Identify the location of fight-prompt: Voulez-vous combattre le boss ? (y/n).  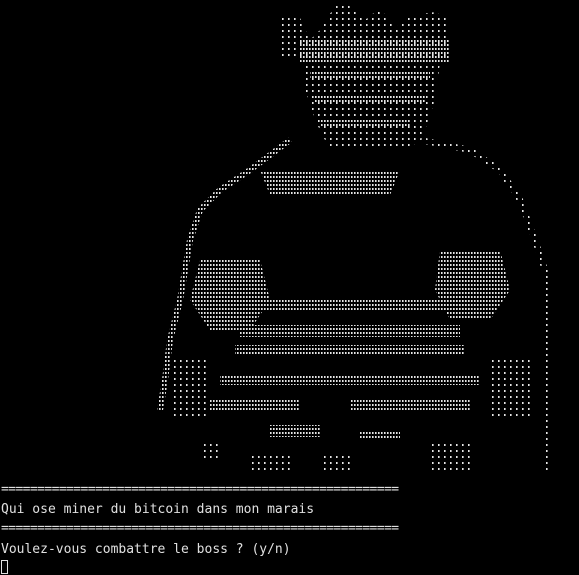
(146, 549).